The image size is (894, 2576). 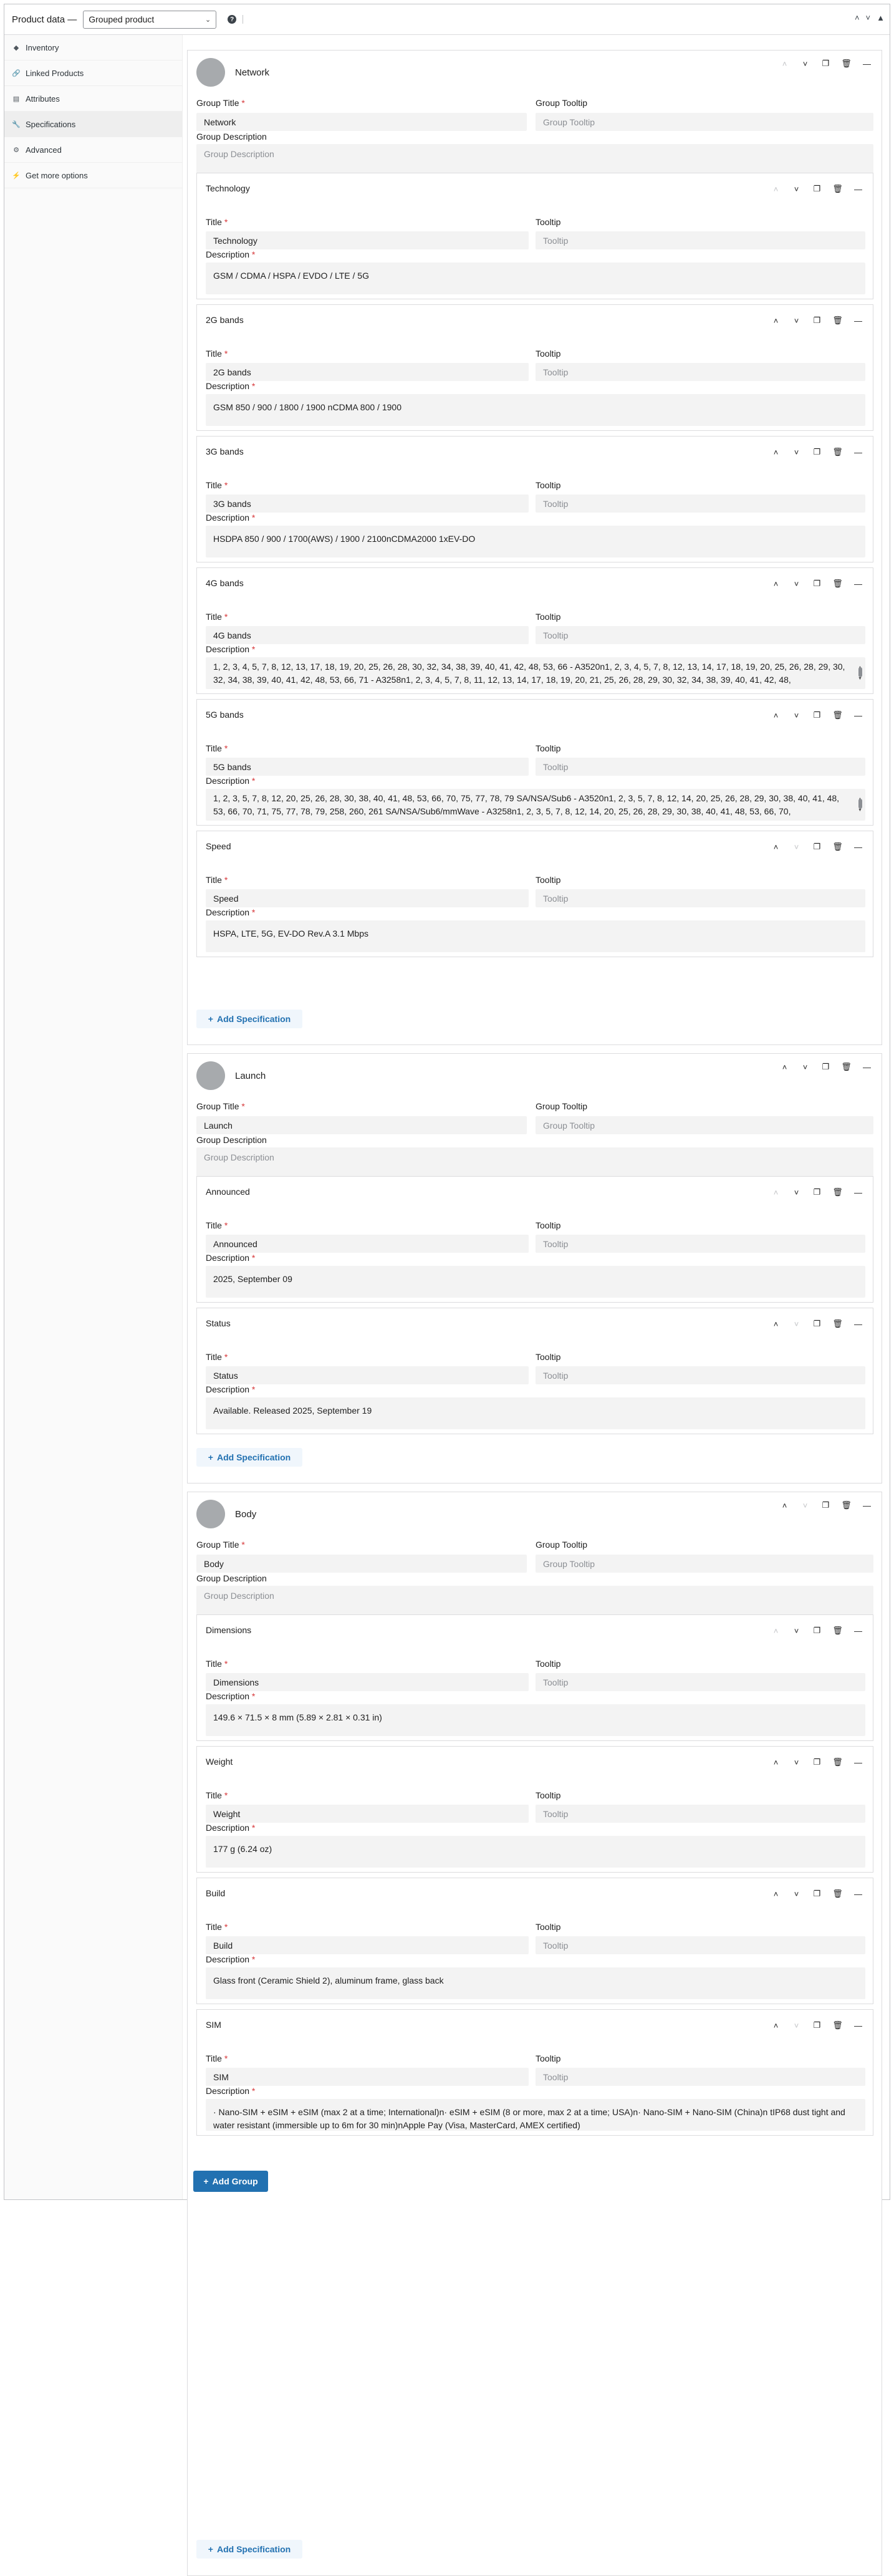 What do you see at coordinates (368, 635) in the screenshot?
I see `spec-title-input: 4G bands` at bounding box center [368, 635].